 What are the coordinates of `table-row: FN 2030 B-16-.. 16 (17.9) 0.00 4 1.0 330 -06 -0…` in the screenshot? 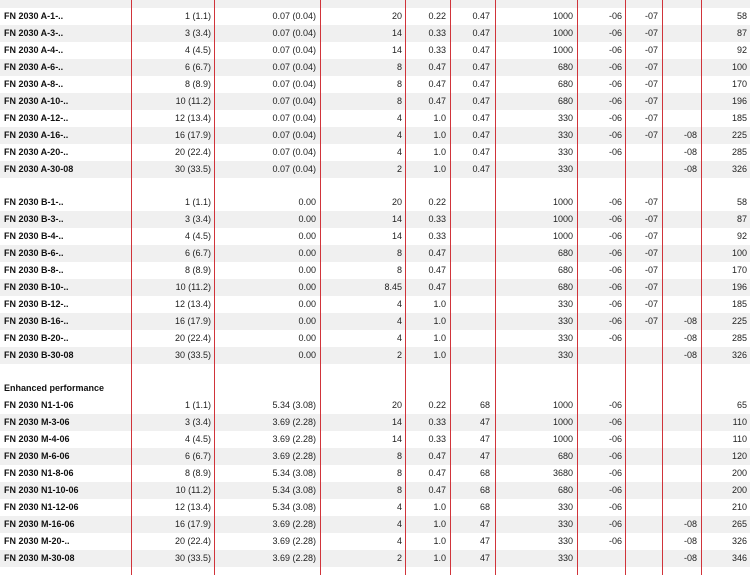 It's located at (375, 321).